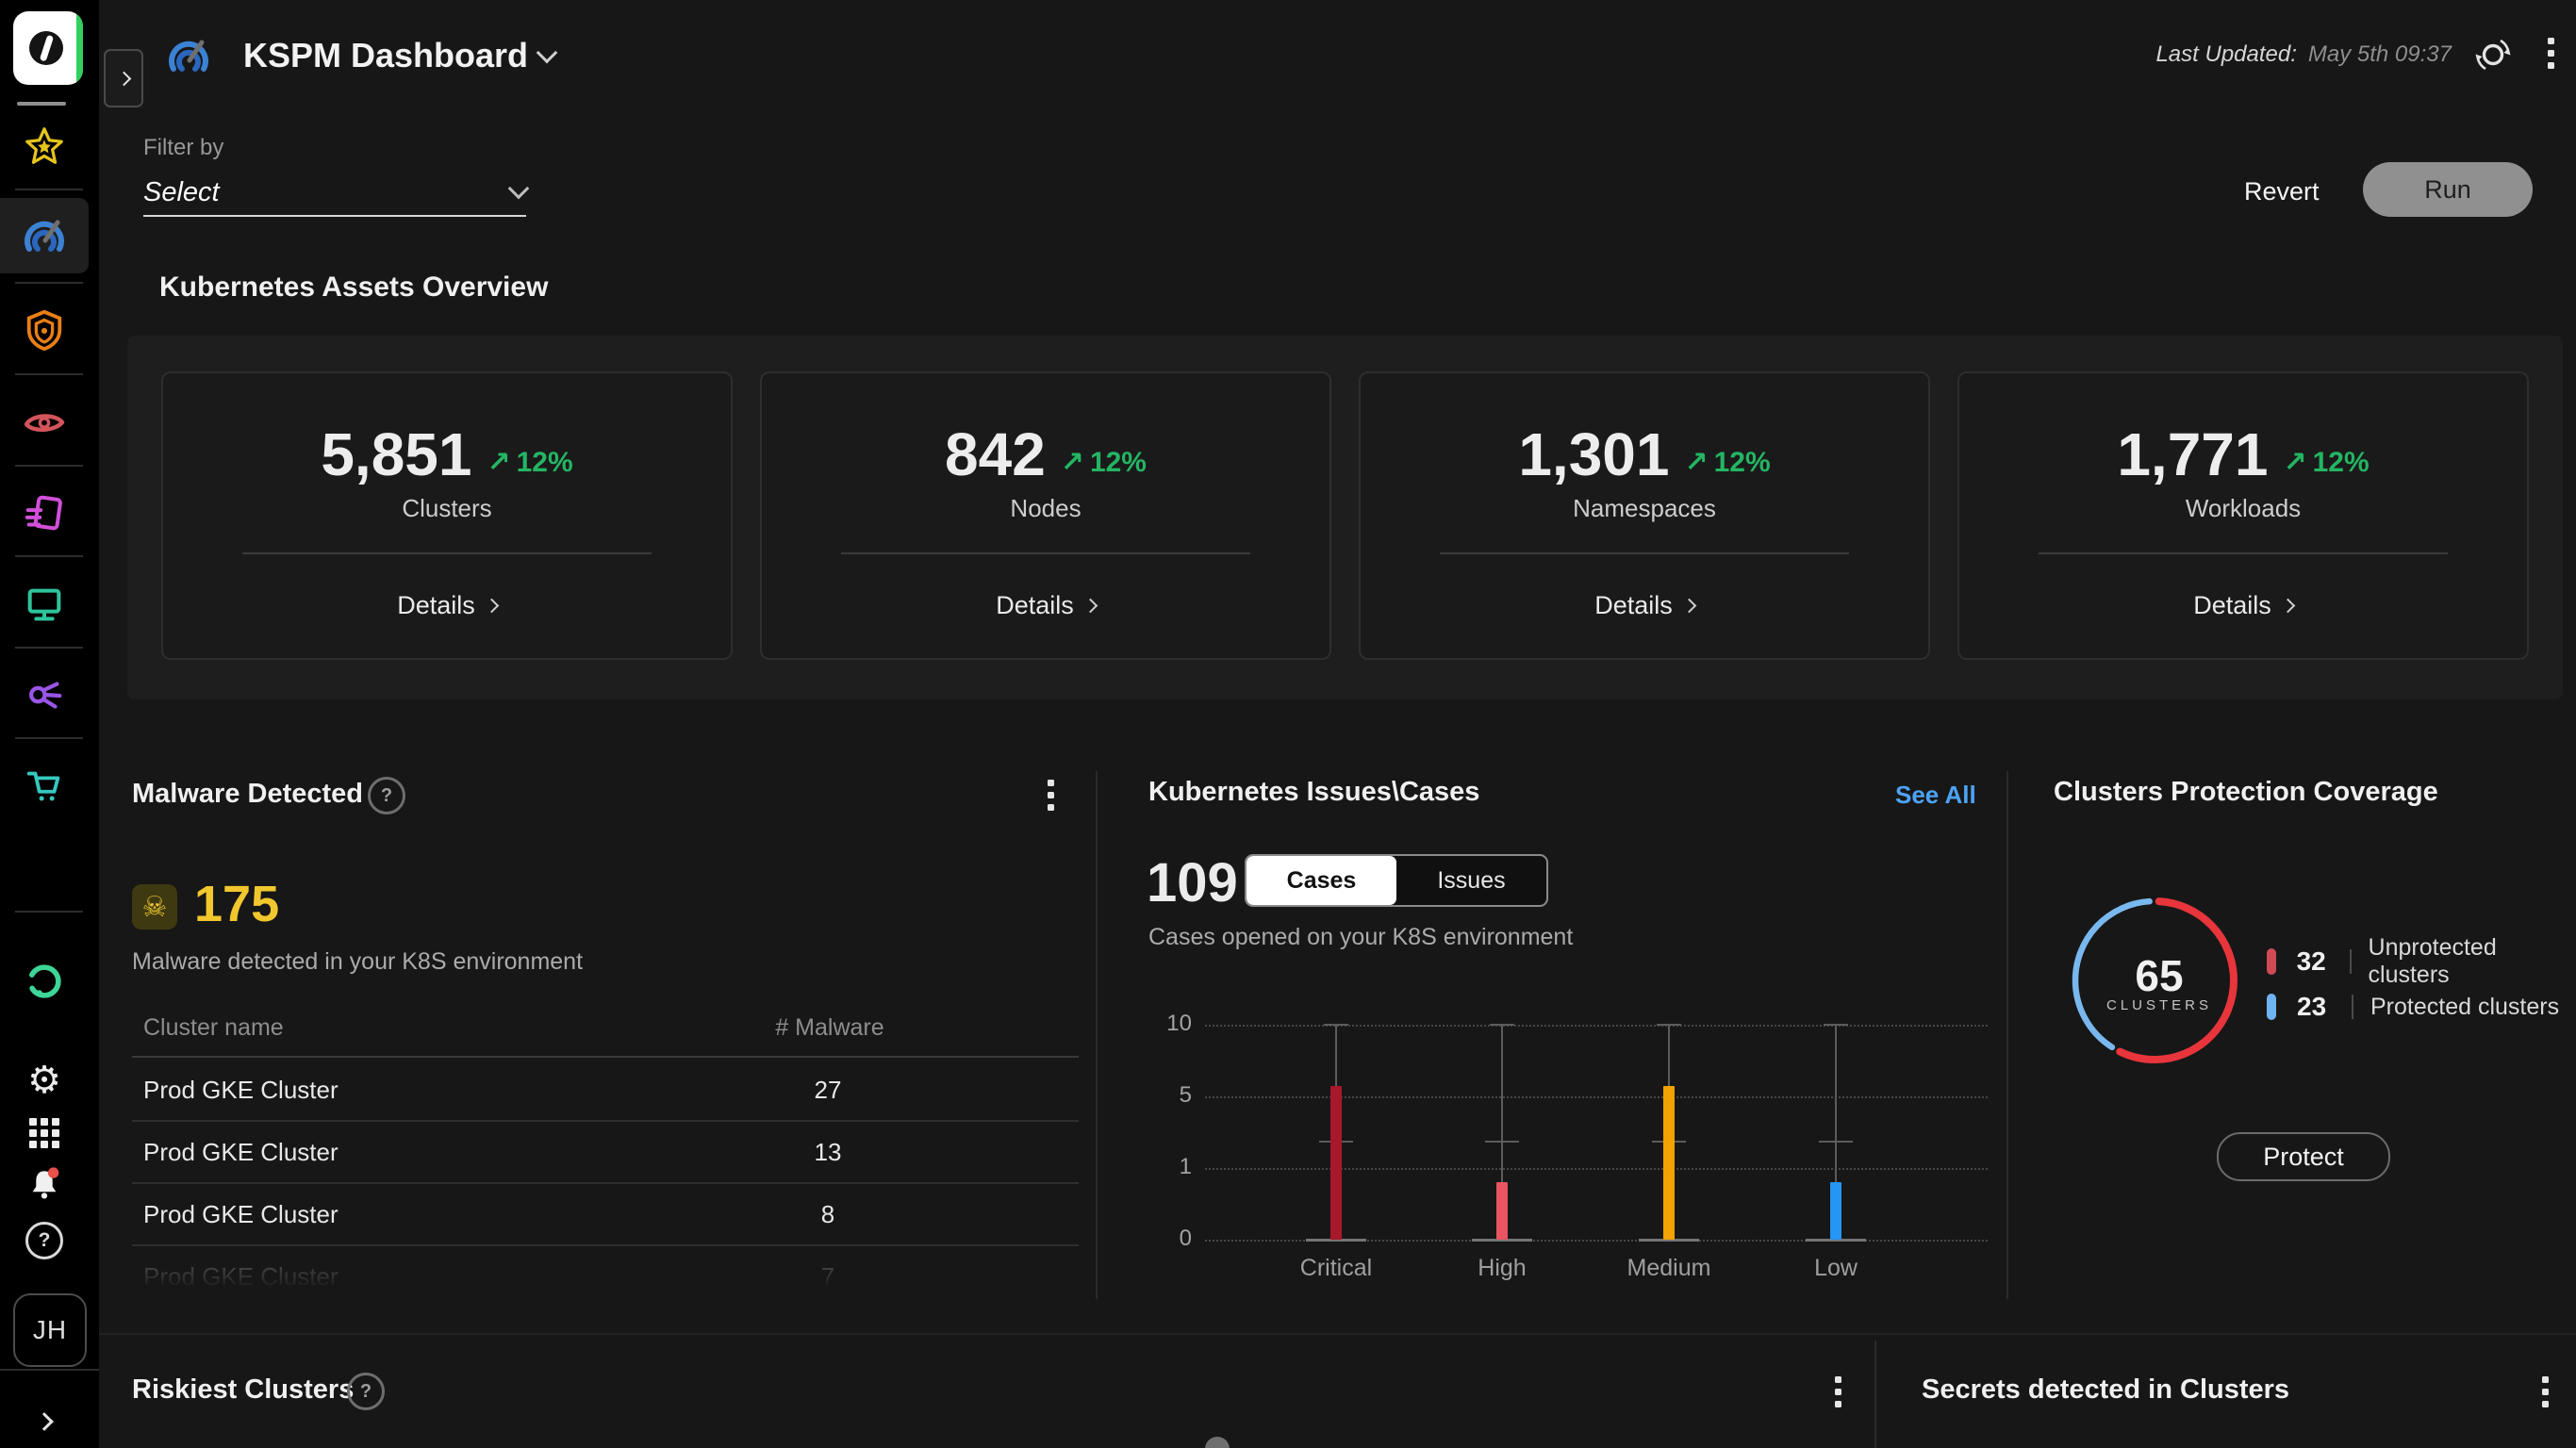 This screenshot has height=1448, width=2576. What do you see at coordinates (123, 78) in the screenshot?
I see `panel-expand-button` at bounding box center [123, 78].